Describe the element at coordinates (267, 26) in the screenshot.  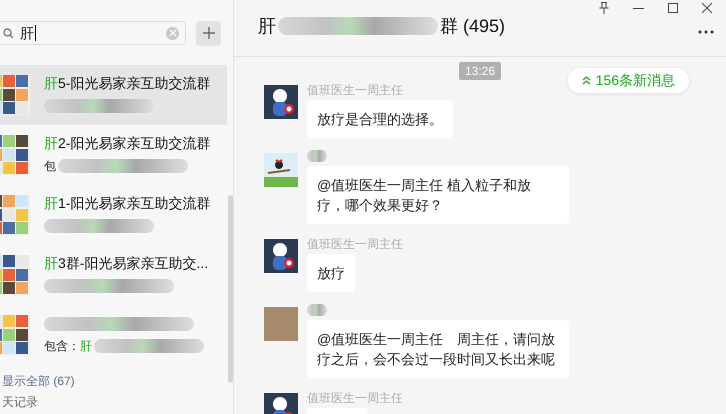
I see `chat-title: 肝` at that location.